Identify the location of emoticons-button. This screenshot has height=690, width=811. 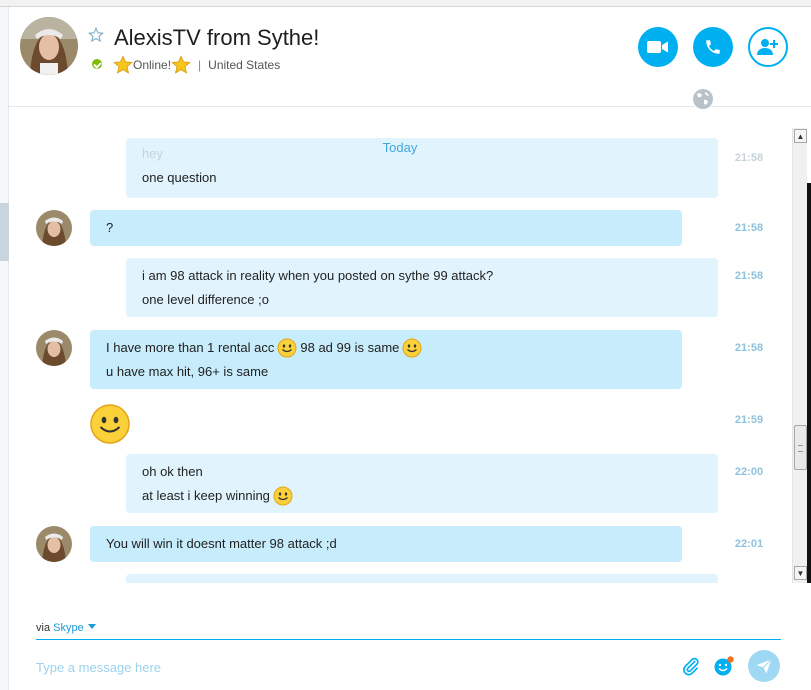
(724, 666).